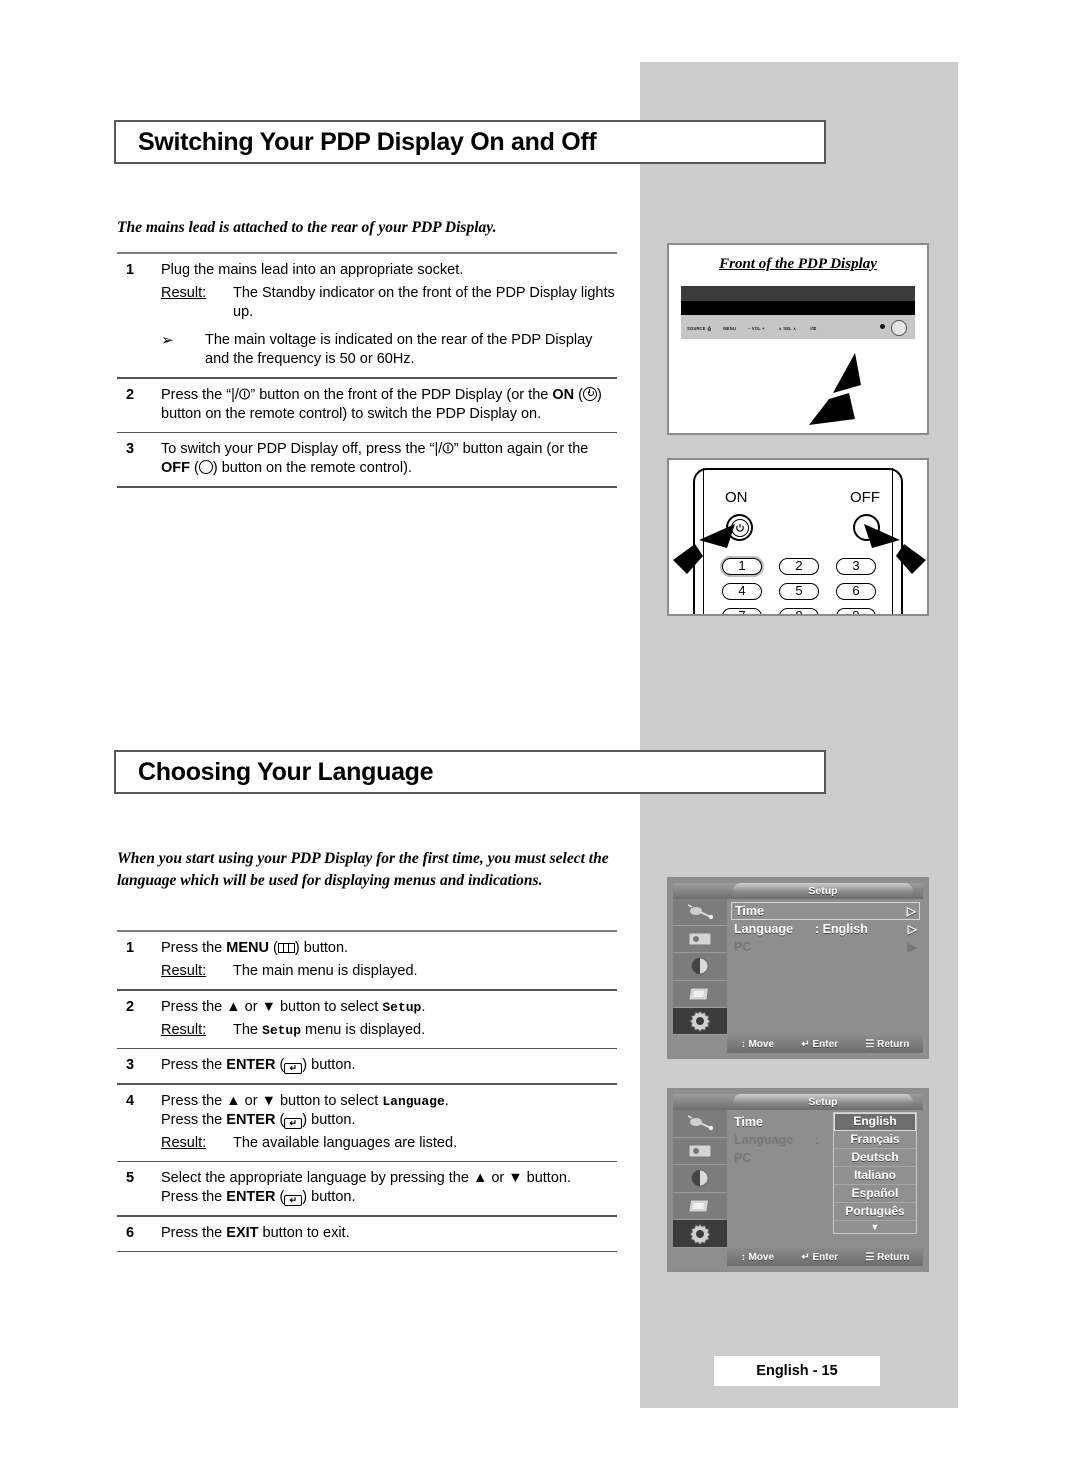 Image resolution: width=1080 pixels, height=1473 pixels. I want to click on section-title-switching: Switching Your PDP Display On and Off, so click(470, 142).